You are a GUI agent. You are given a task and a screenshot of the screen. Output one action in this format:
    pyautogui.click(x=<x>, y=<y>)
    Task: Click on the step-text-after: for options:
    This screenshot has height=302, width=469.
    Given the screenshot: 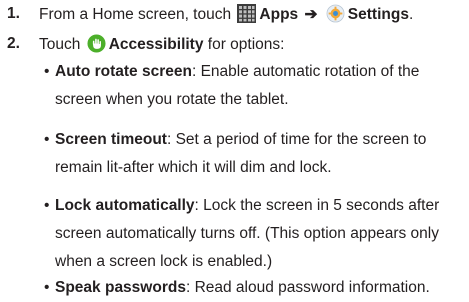 What is the action you would take?
    pyautogui.click(x=246, y=44)
    